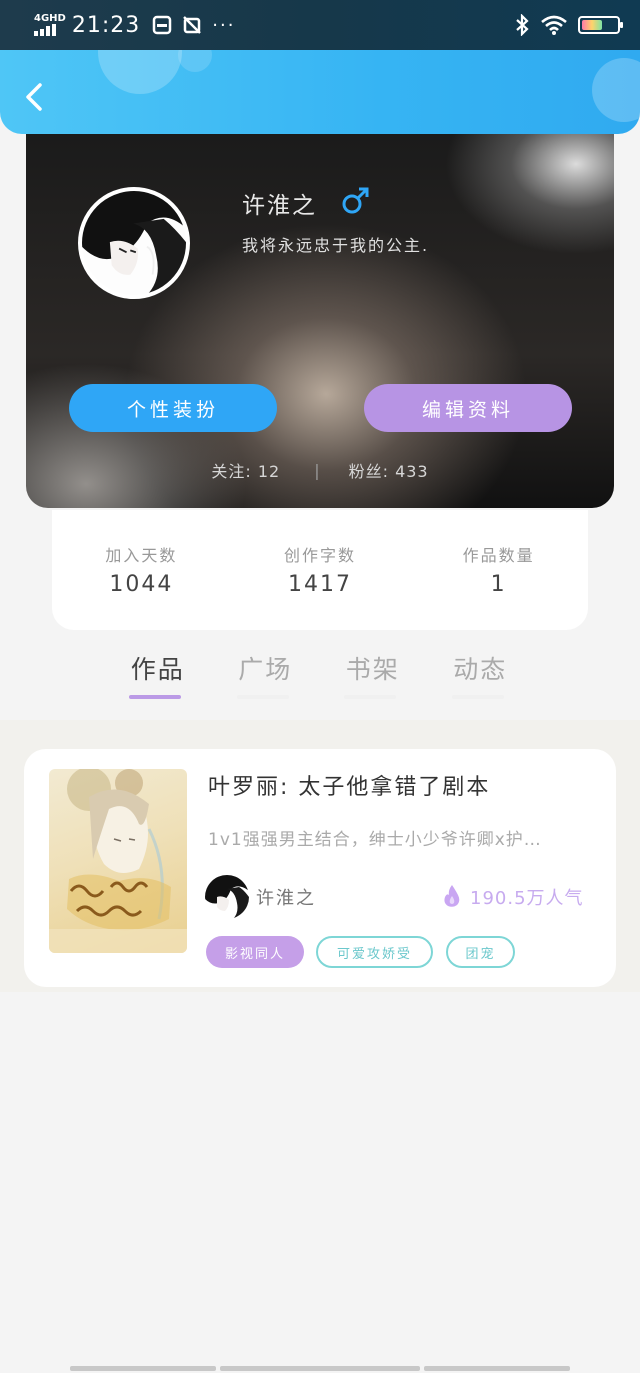  I want to click on signal-icon: 4GHD, so click(50, 25).